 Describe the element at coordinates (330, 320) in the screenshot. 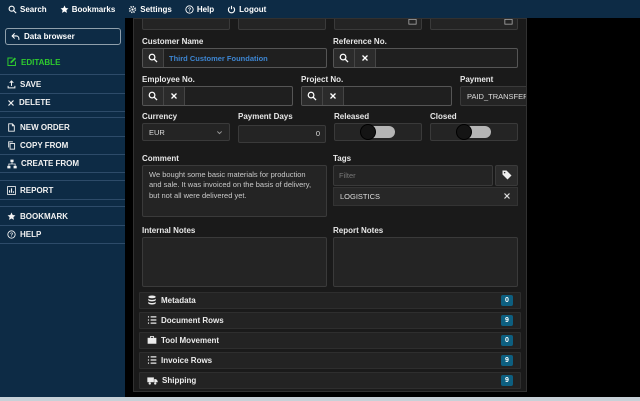

I see `section-document-rows: Document Rows 9` at that location.